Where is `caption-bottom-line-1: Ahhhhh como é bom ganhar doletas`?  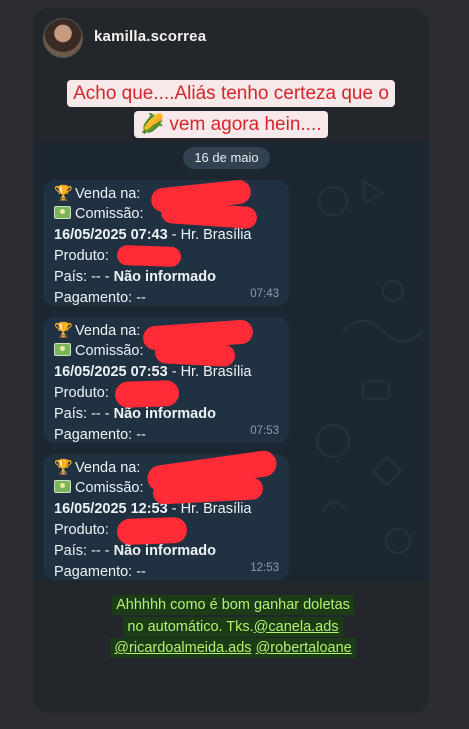
caption-bottom-line-1: Ahhhhh como é bom ganhar doletas is located at coordinates (233, 605).